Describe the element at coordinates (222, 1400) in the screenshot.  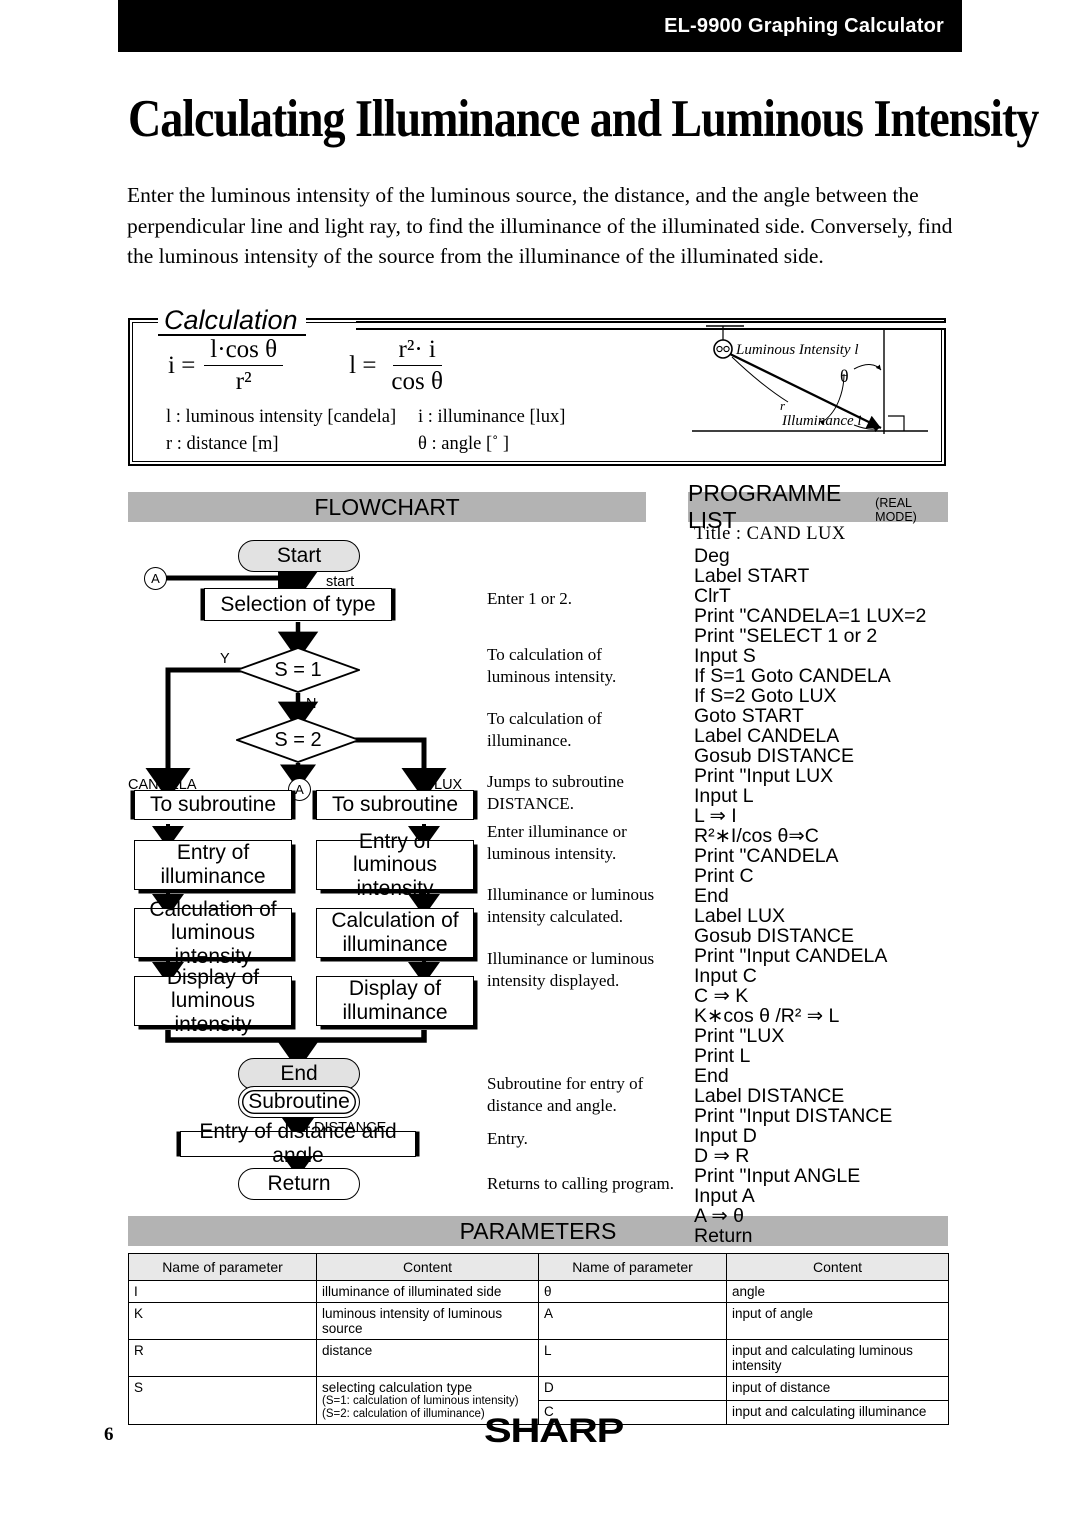
I see `param-name-cell: S` at that location.